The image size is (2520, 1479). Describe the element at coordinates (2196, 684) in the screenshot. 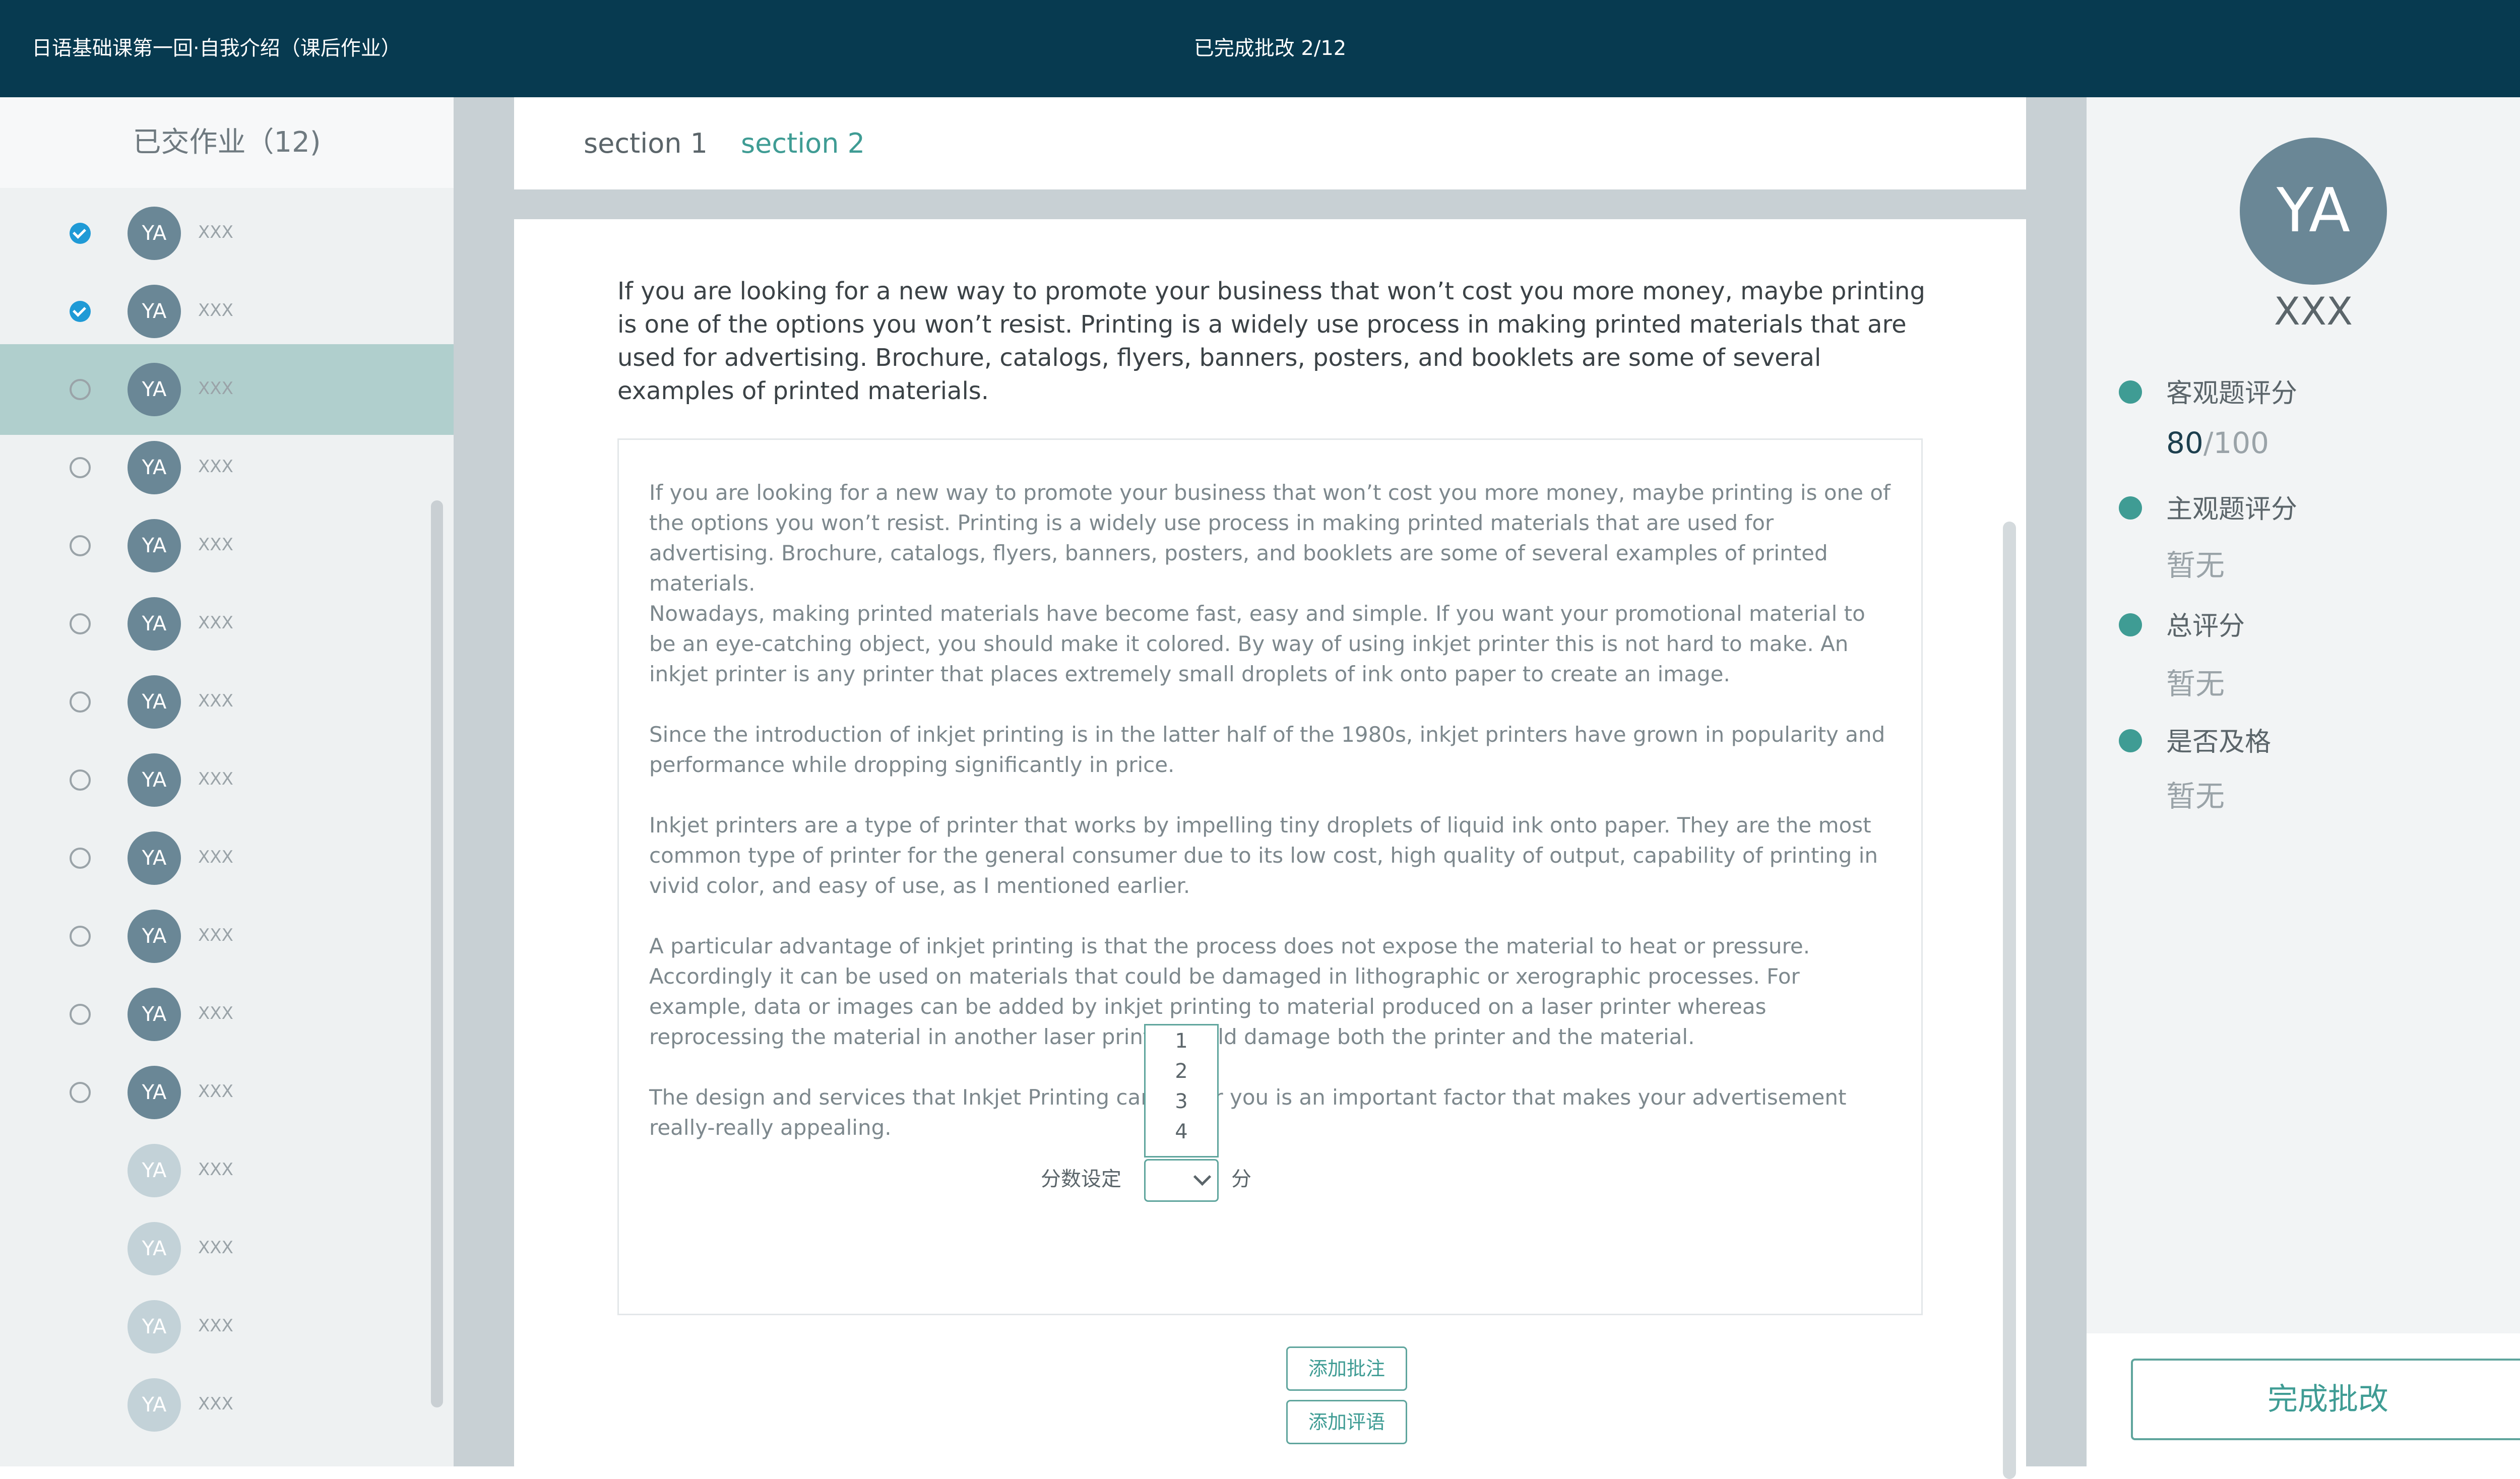

I see `total-score-value: 暂无` at that location.